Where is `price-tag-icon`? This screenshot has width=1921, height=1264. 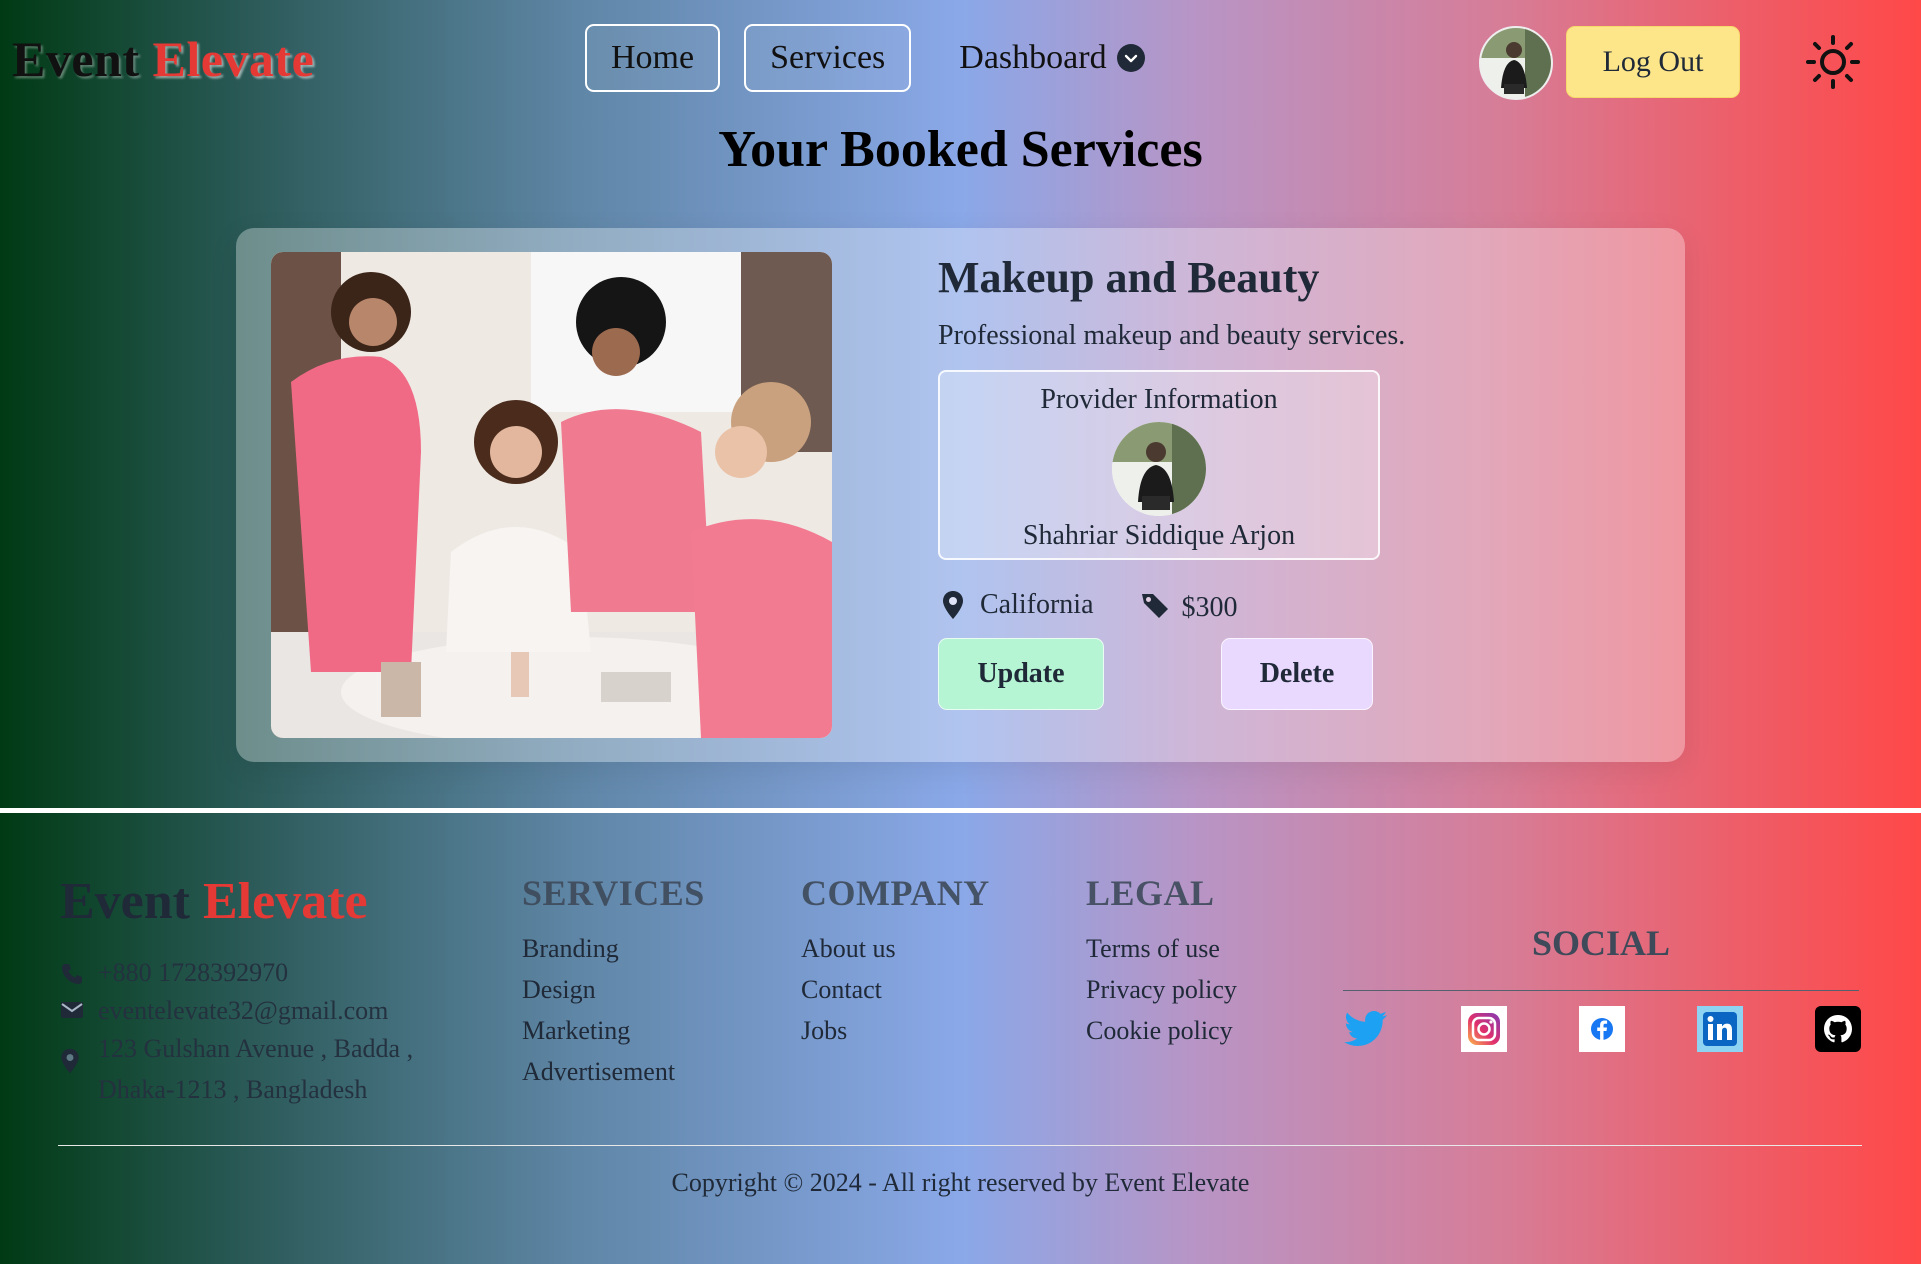 price-tag-icon is located at coordinates (1155, 605).